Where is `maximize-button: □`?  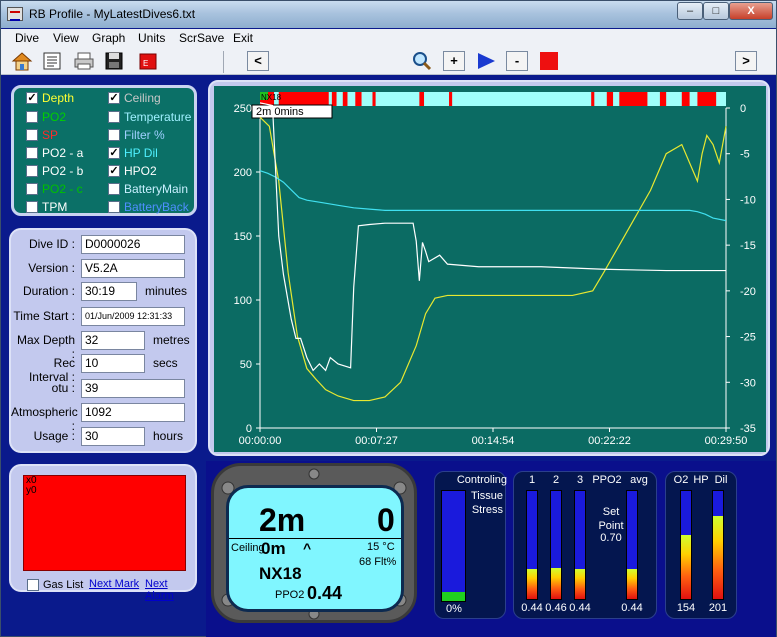 maximize-button: □ is located at coordinates (716, 11).